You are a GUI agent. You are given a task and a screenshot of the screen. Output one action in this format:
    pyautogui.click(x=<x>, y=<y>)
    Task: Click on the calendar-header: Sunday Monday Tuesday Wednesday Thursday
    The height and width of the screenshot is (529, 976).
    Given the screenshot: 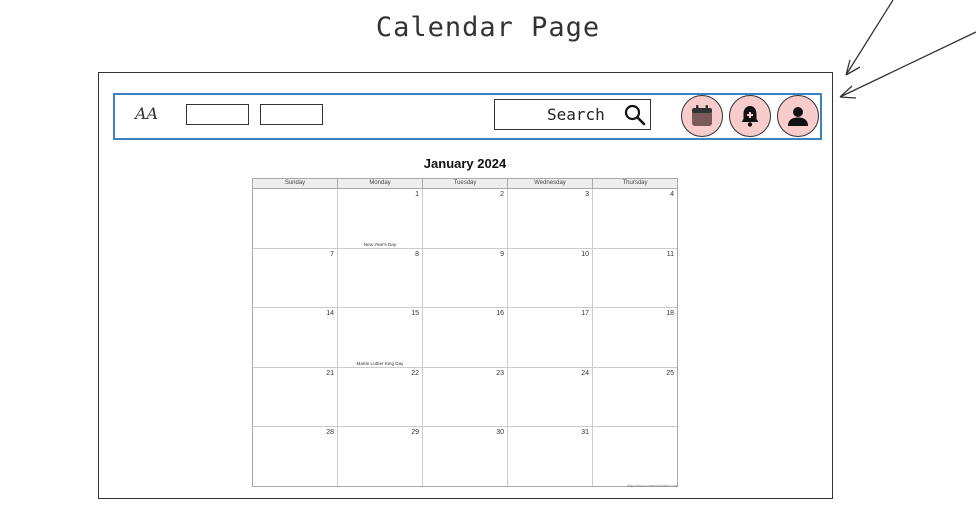 What is the action you would take?
    pyautogui.click(x=465, y=184)
    